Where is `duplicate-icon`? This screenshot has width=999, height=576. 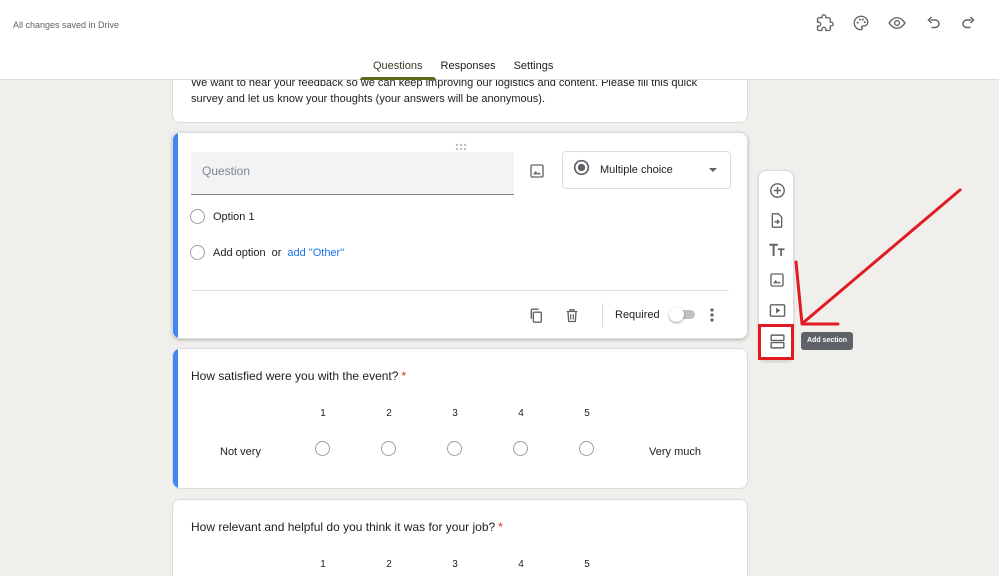 duplicate-icon is located at coordinates (536, 315).